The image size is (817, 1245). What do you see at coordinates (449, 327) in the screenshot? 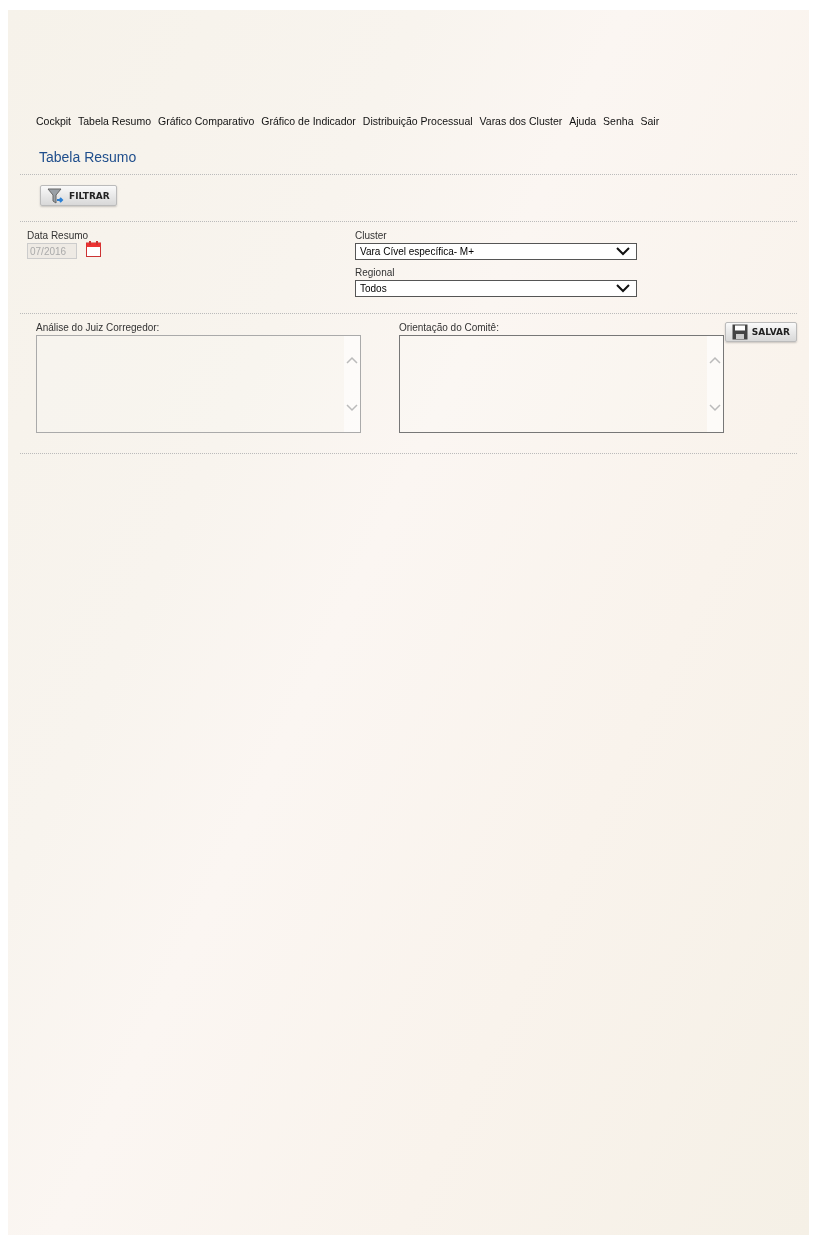
I see `field-label: Orientação do Comitê:` at bounding box center [449, 327].